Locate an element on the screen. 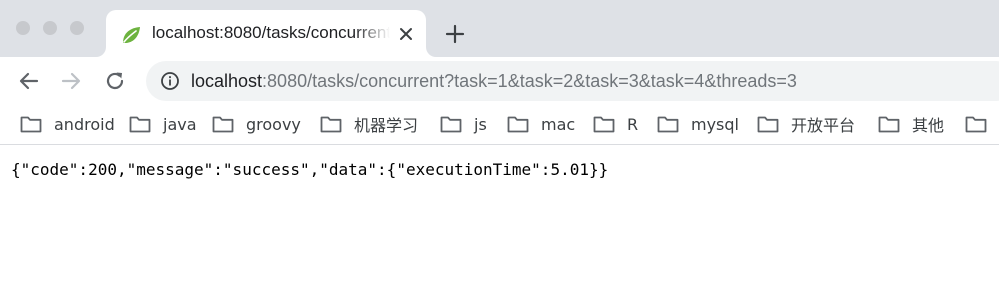 This screenshot has height=286, width=999. plus-icon is located at coordinates (455, 34).